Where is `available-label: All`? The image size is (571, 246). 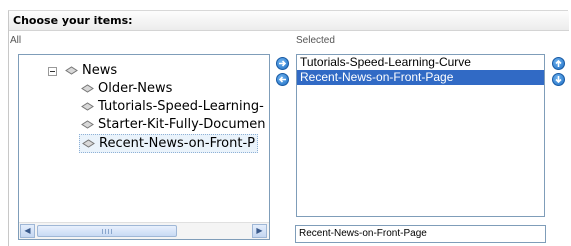
available-label: All is located at coordinates (16, 40).